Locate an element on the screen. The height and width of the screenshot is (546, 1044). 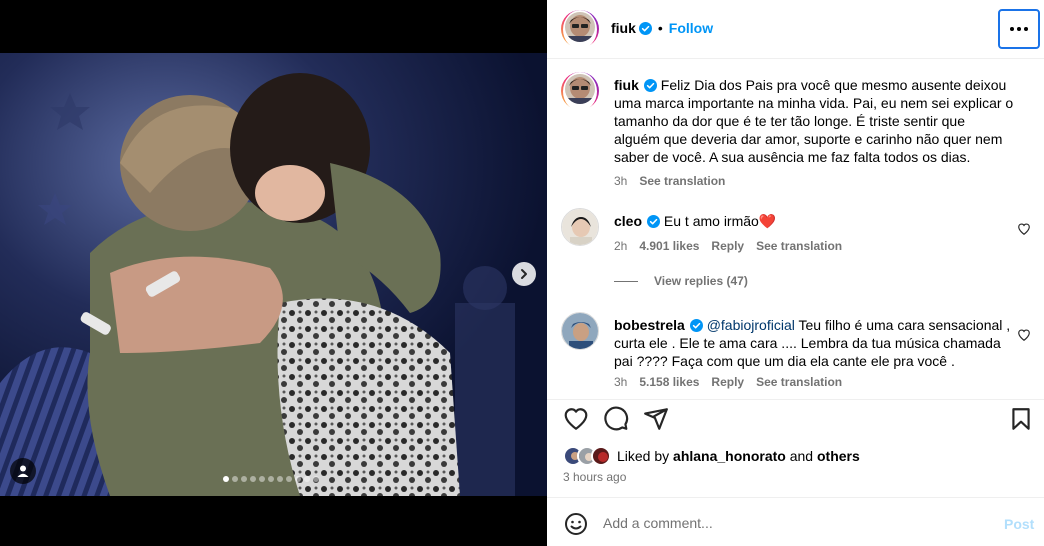
user-tags-button is located at coordinates (23, 471).